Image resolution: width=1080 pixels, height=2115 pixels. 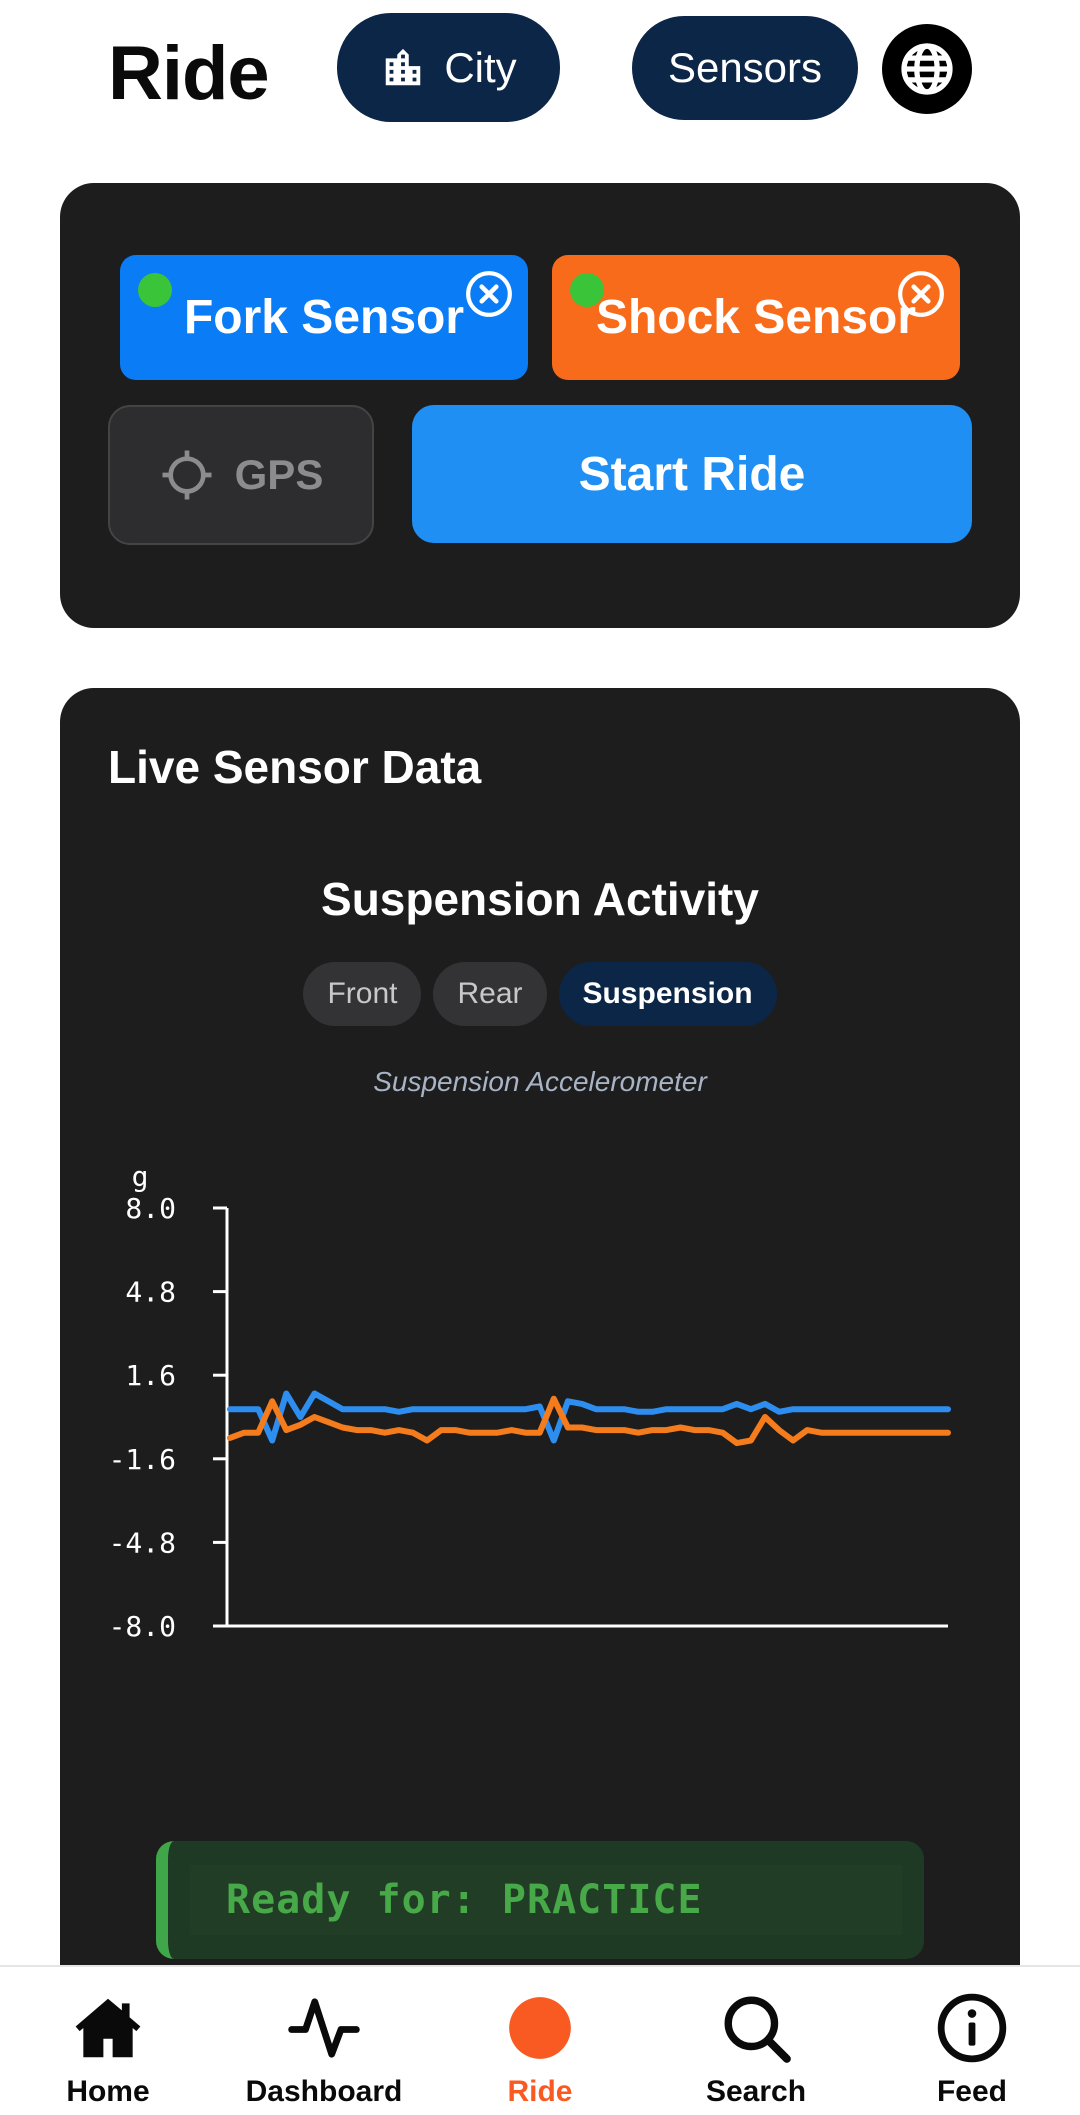 I want to click on y-tick-label: 4.8, so click(x=150, y=1292).